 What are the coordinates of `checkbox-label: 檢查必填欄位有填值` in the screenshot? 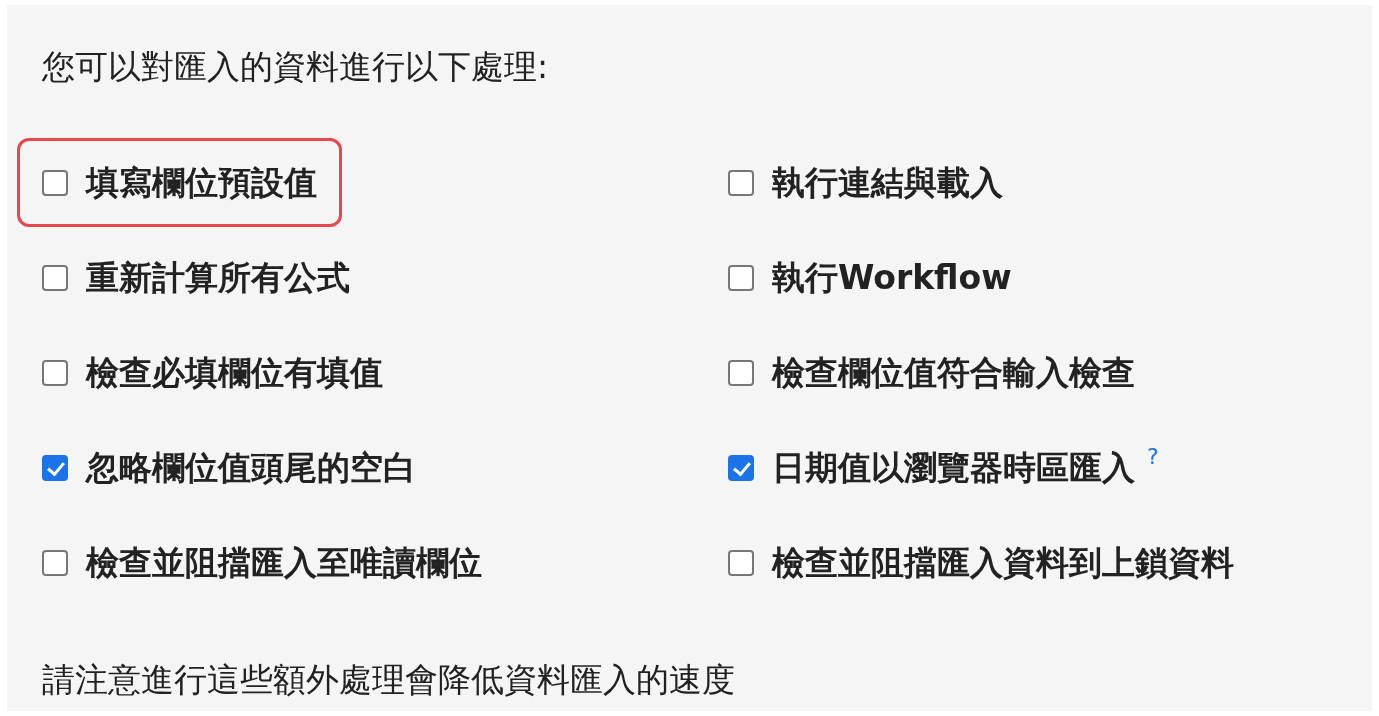 It's located at (234, 372).